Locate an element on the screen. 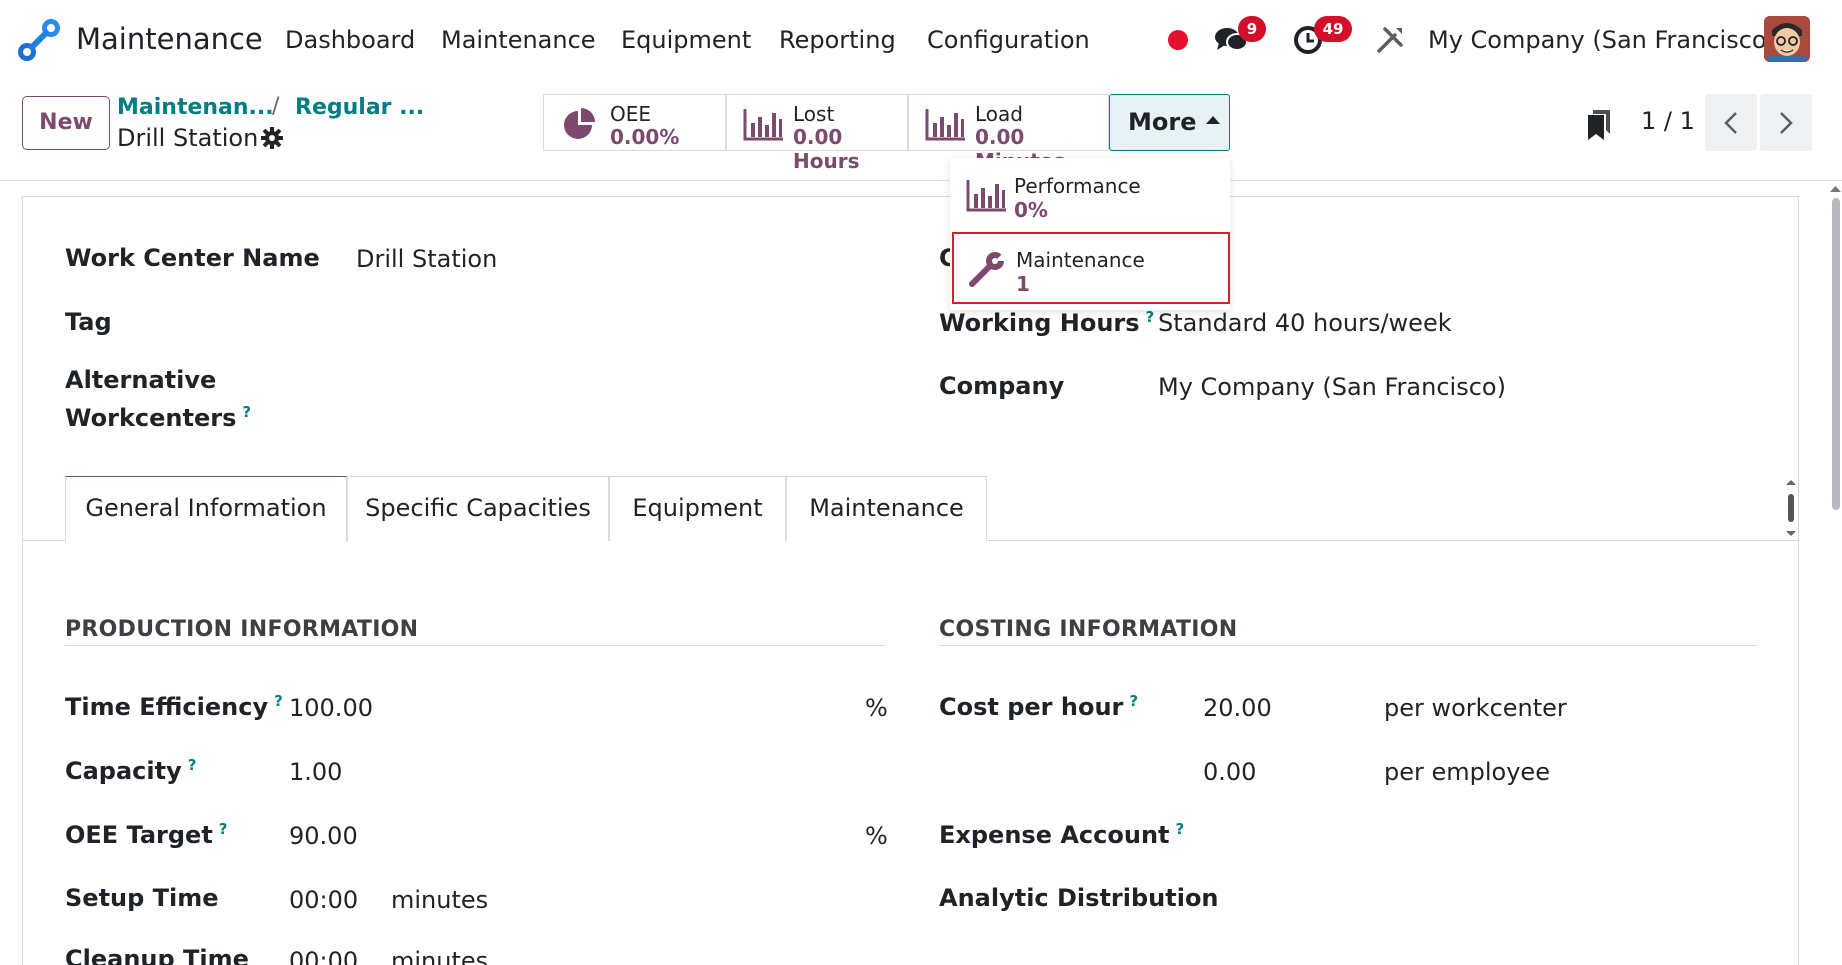  pager-previous-button is located at coordinates (1731, 122).